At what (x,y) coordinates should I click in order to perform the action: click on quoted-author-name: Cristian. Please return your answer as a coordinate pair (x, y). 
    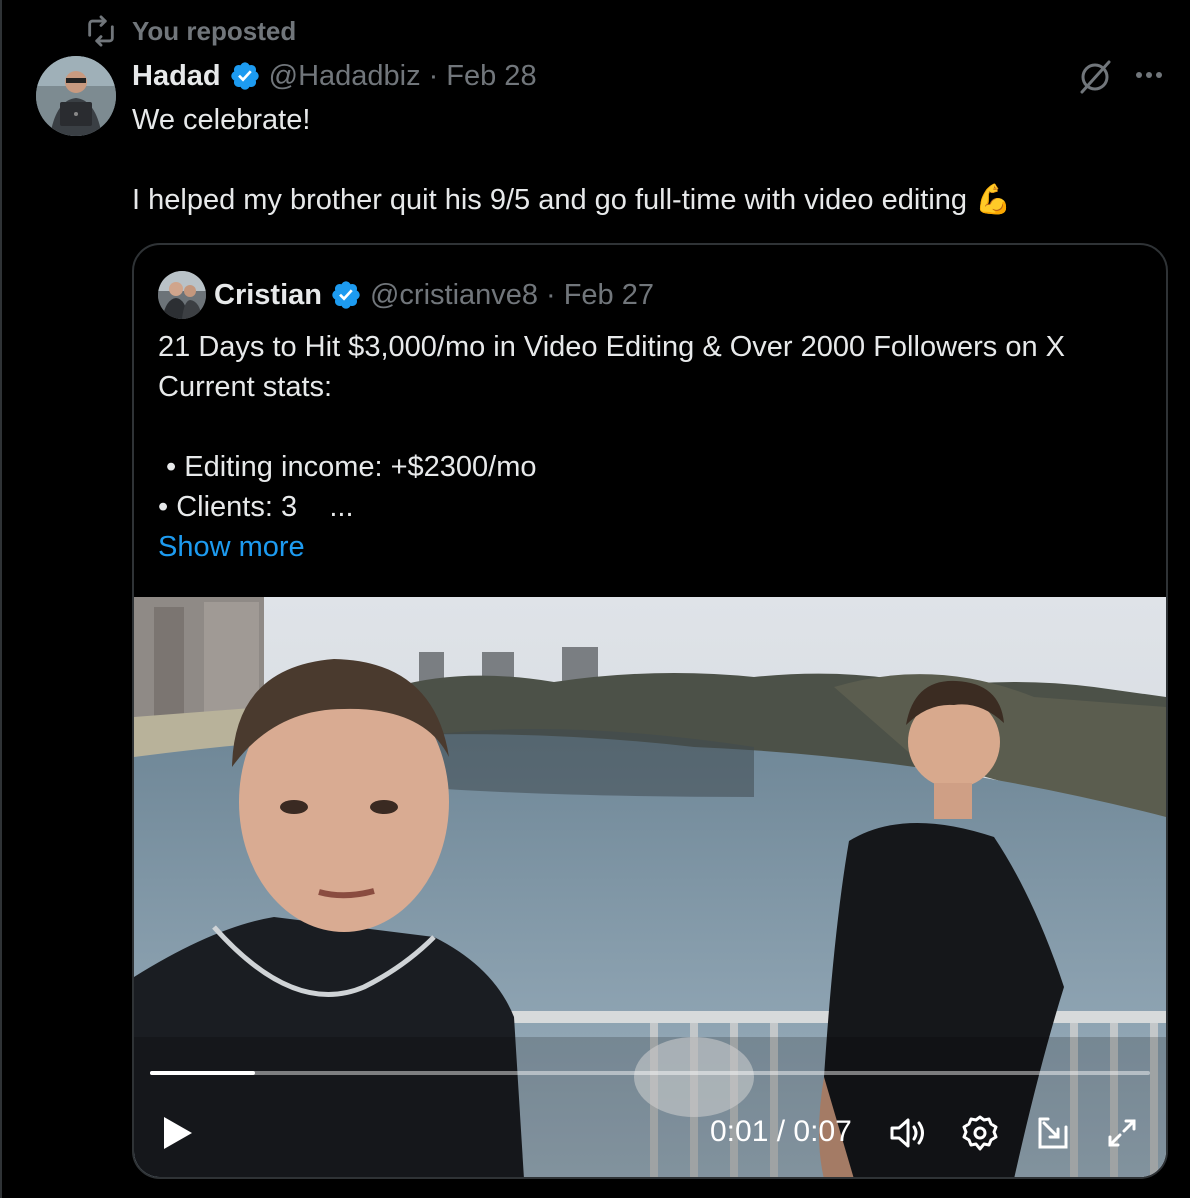
    Looking at the image, I should click on (268, 295).